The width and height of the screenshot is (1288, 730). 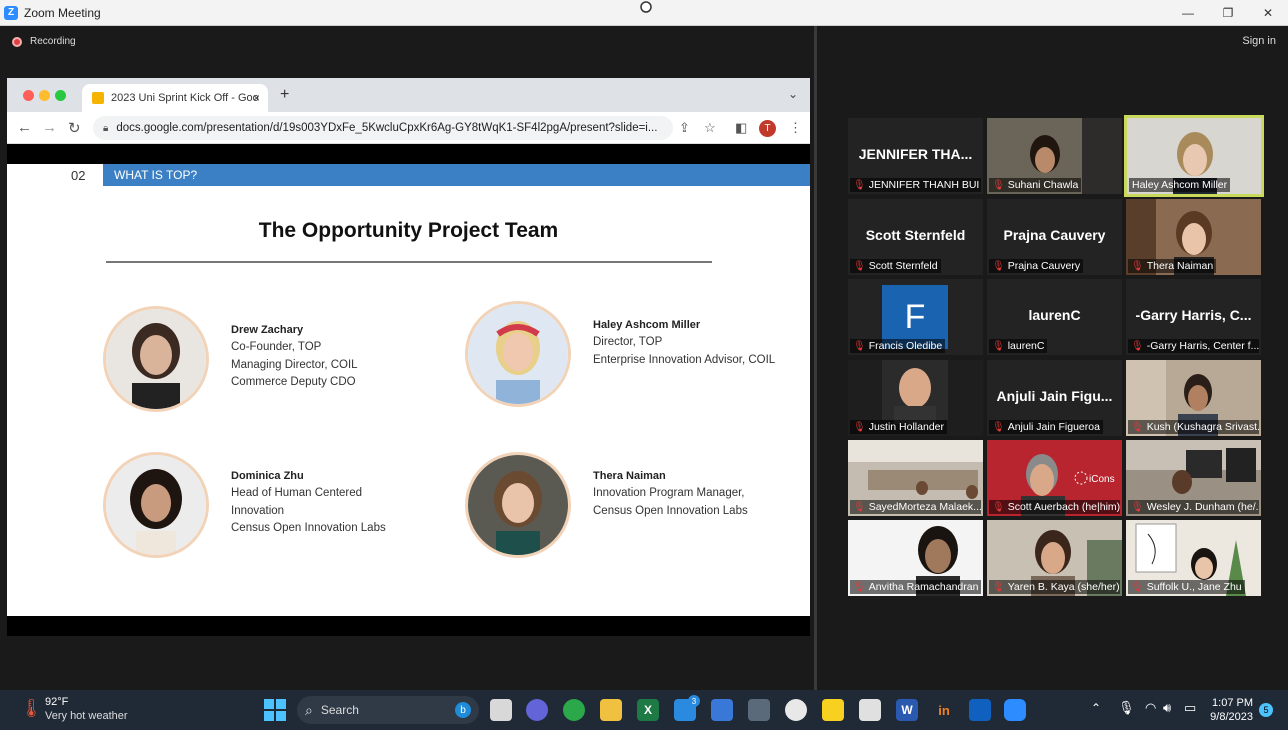 What do you see at coordinates (1054, 317) in the screenshot?
I see `participant-tile: laurenC 🎙︎ laurenC` at bounding box center [1054, 317].